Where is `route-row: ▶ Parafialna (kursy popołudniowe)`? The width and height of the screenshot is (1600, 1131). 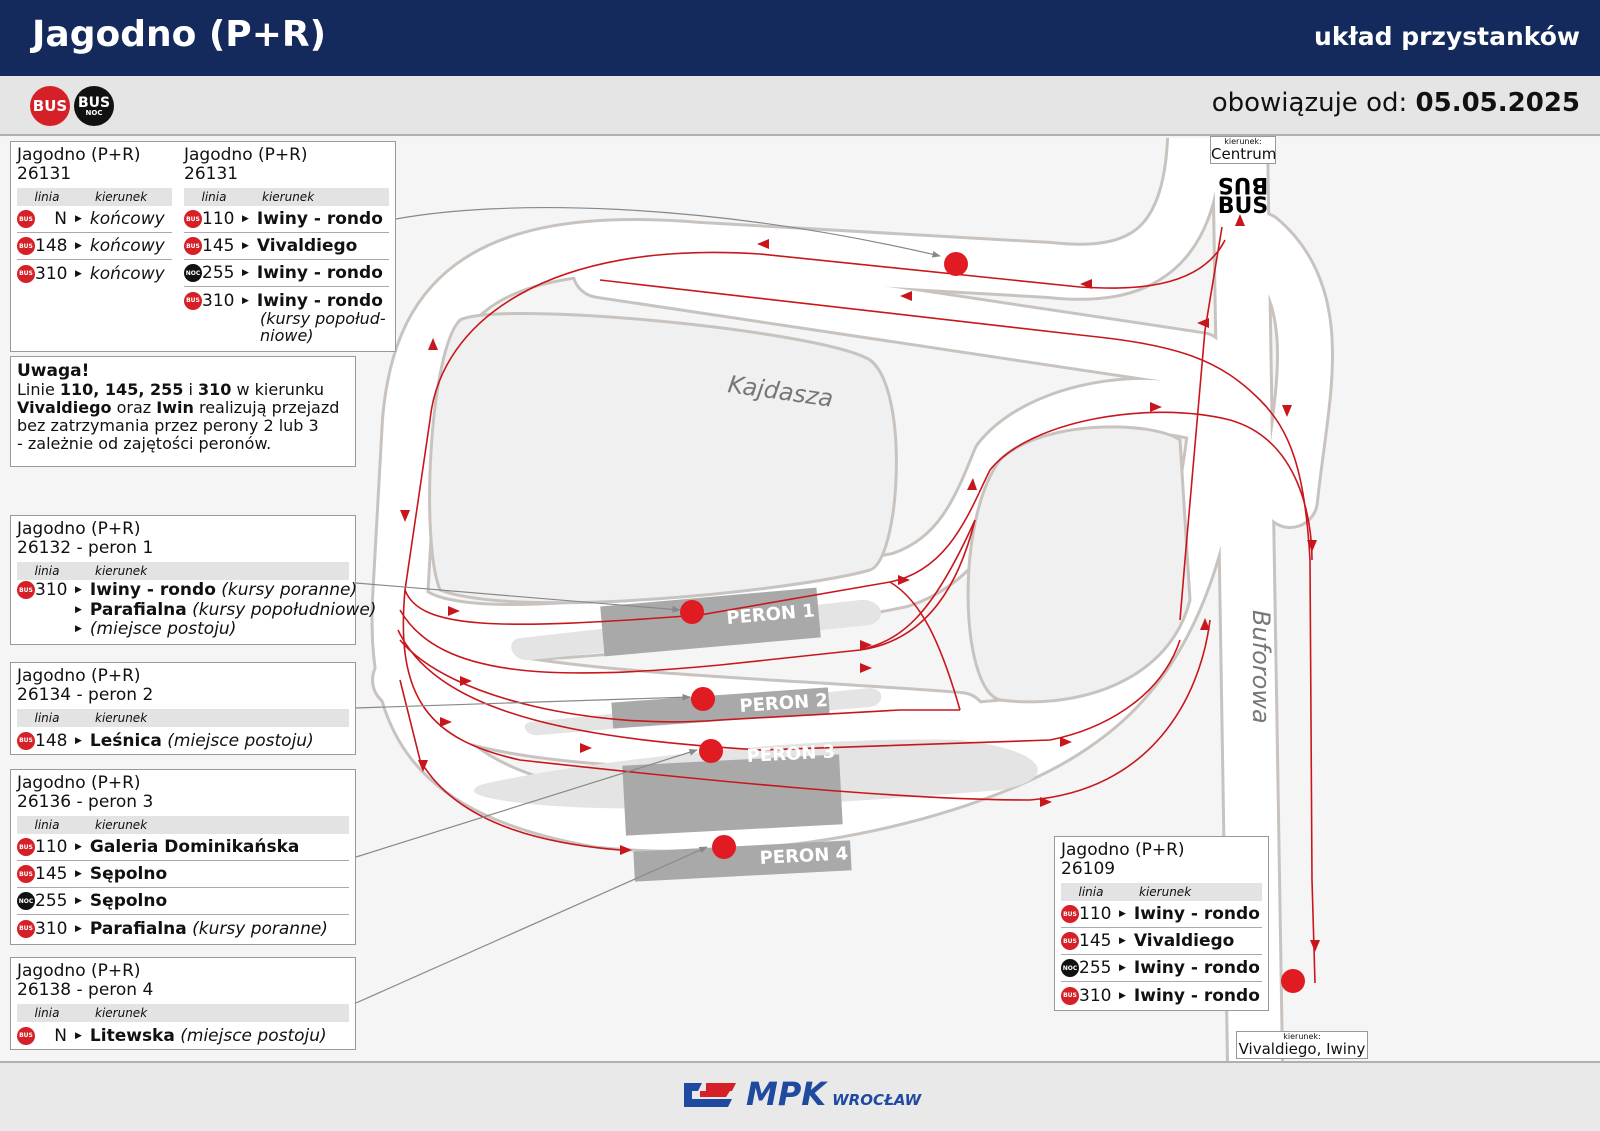 route-row: ▶ Parafialna (kursy popołudniowe) is located at coordinates (226, 609).